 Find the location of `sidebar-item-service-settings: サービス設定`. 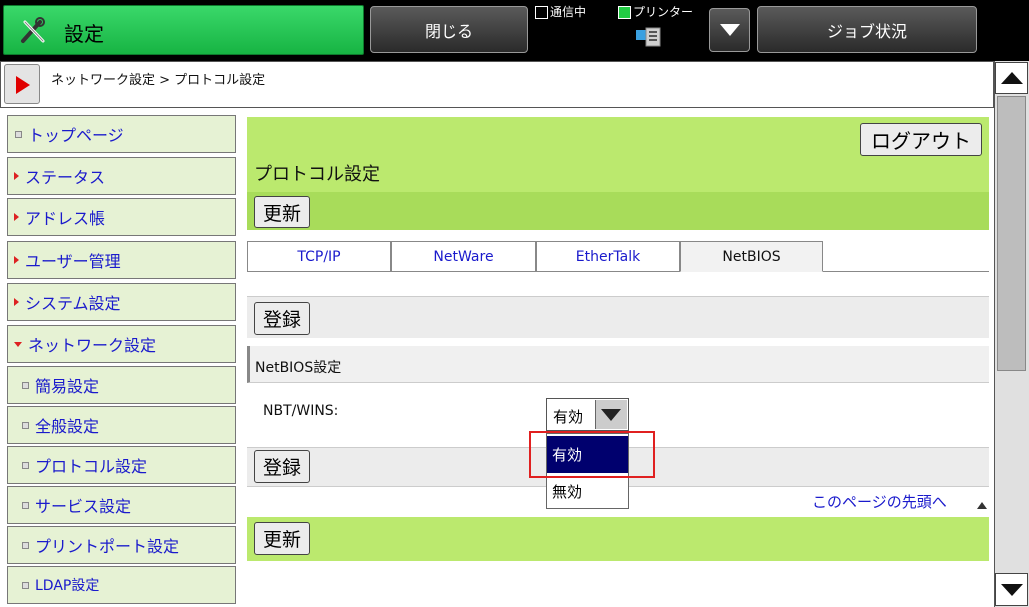

sidebar-item-service-settings: サービス設定 is located at coordinates (121, 505).